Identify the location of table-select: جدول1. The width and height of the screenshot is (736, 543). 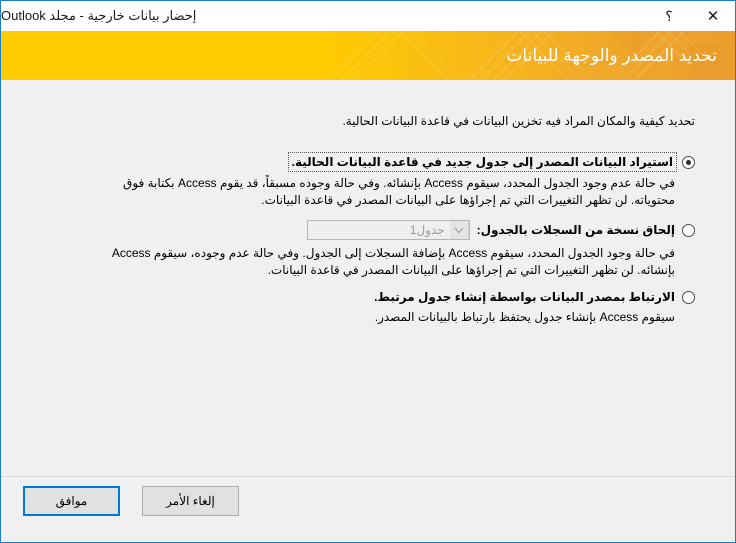
(388, 230).